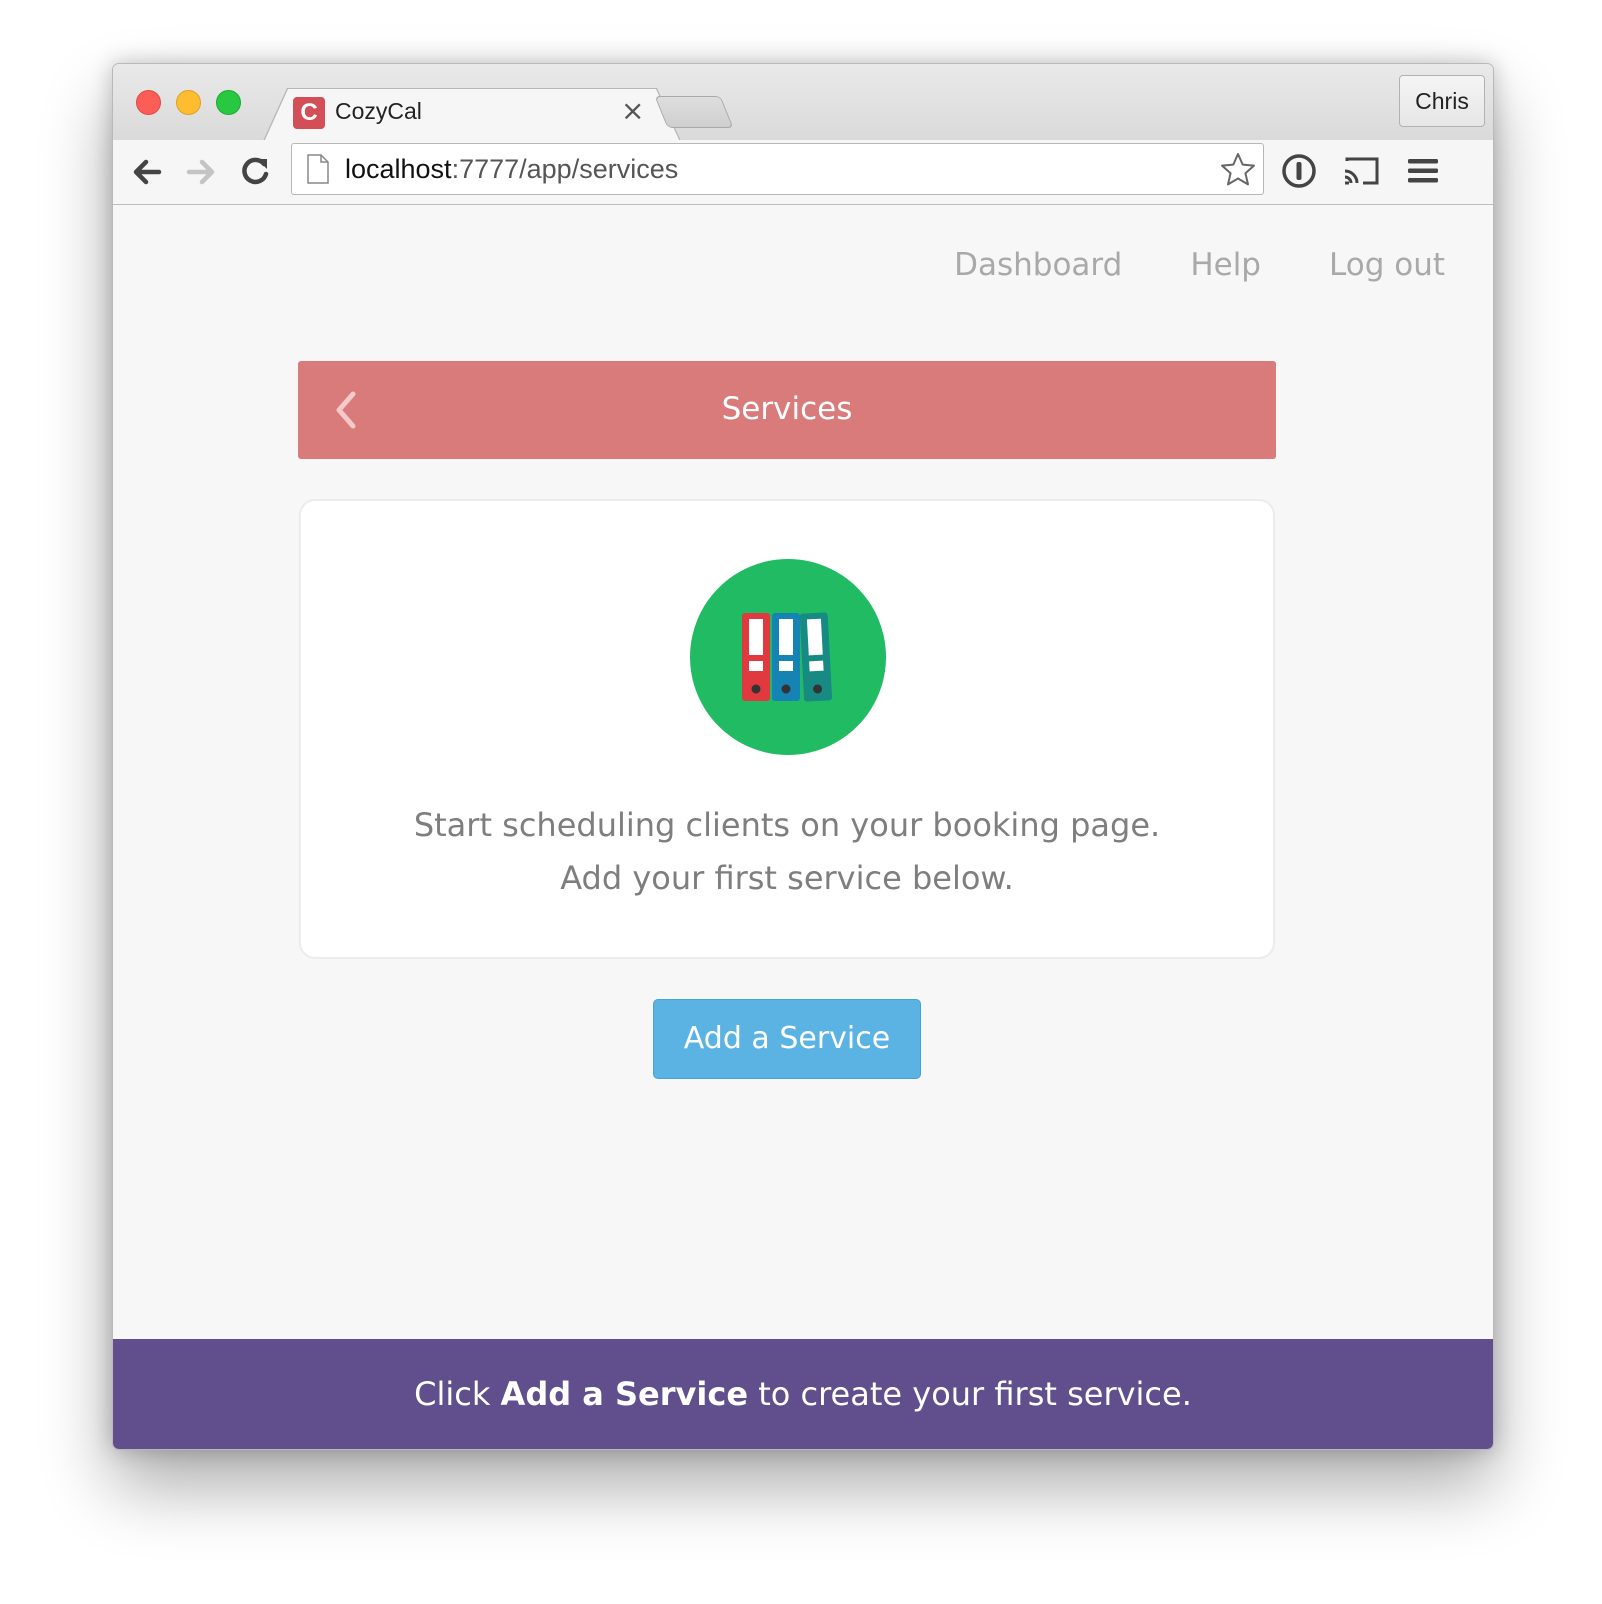 The image size is (1602, 1604). I want to click on url-text: localhost:7777/app/services, so click(511, 169).